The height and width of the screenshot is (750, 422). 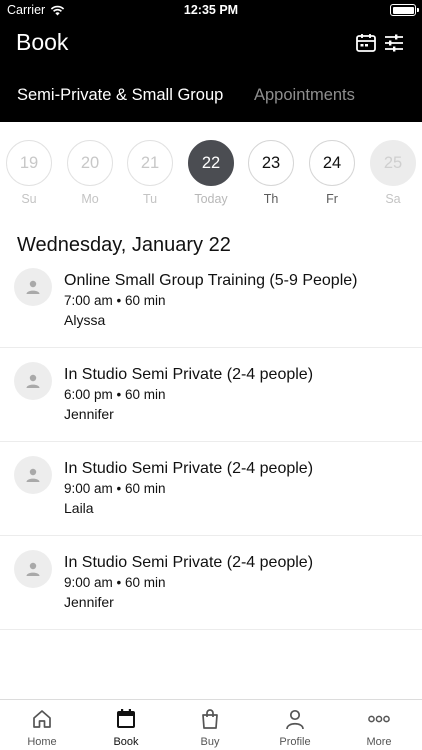 What do you see at coordinates (393, 163) in the screenshot?
I see `day-number: 25` at bounding box center [393, 163].